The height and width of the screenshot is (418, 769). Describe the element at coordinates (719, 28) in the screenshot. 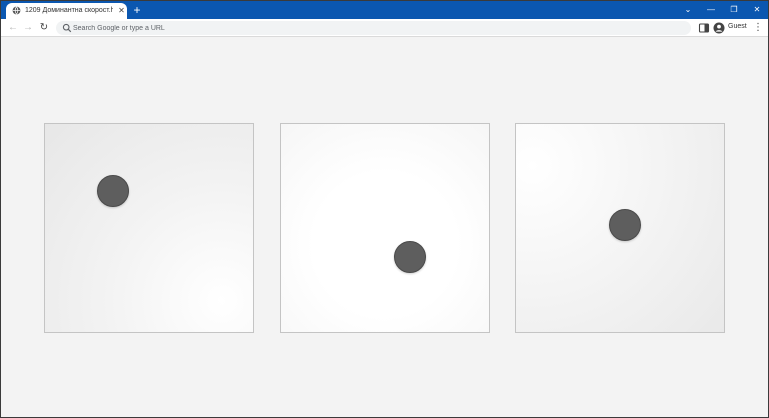

I see `guest-avatar-icon` at that location.